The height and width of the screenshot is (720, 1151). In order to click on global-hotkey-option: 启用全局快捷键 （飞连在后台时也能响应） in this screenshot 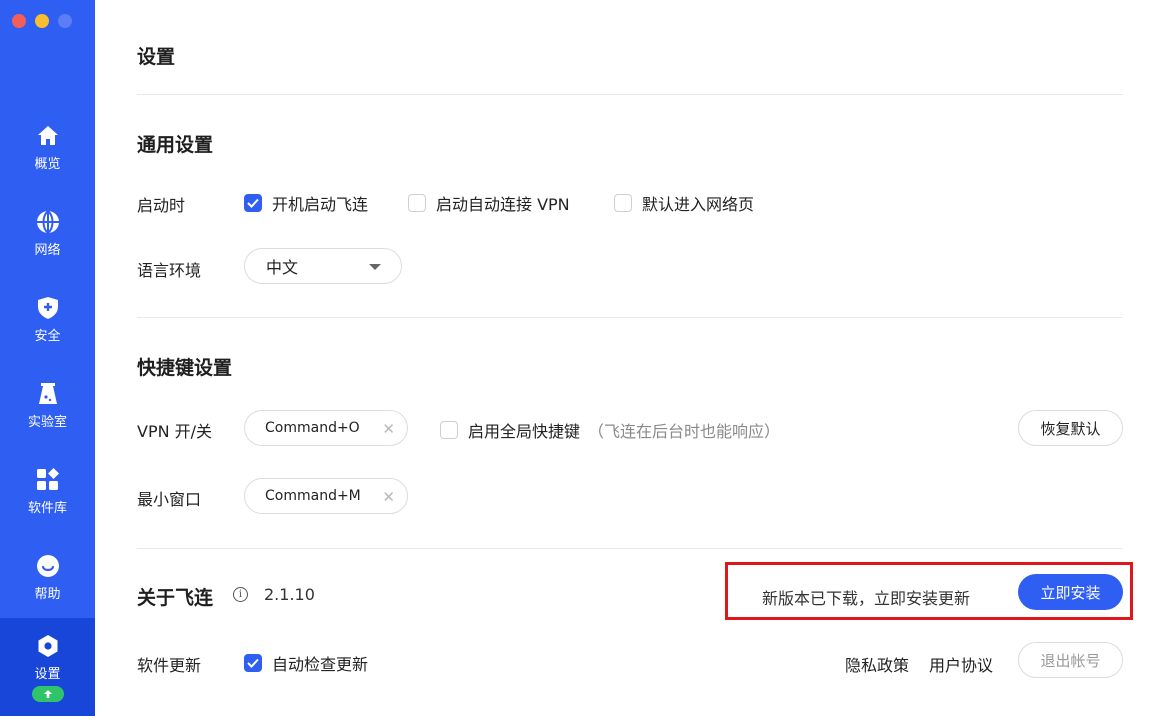, I will do `click(610, 430)`.